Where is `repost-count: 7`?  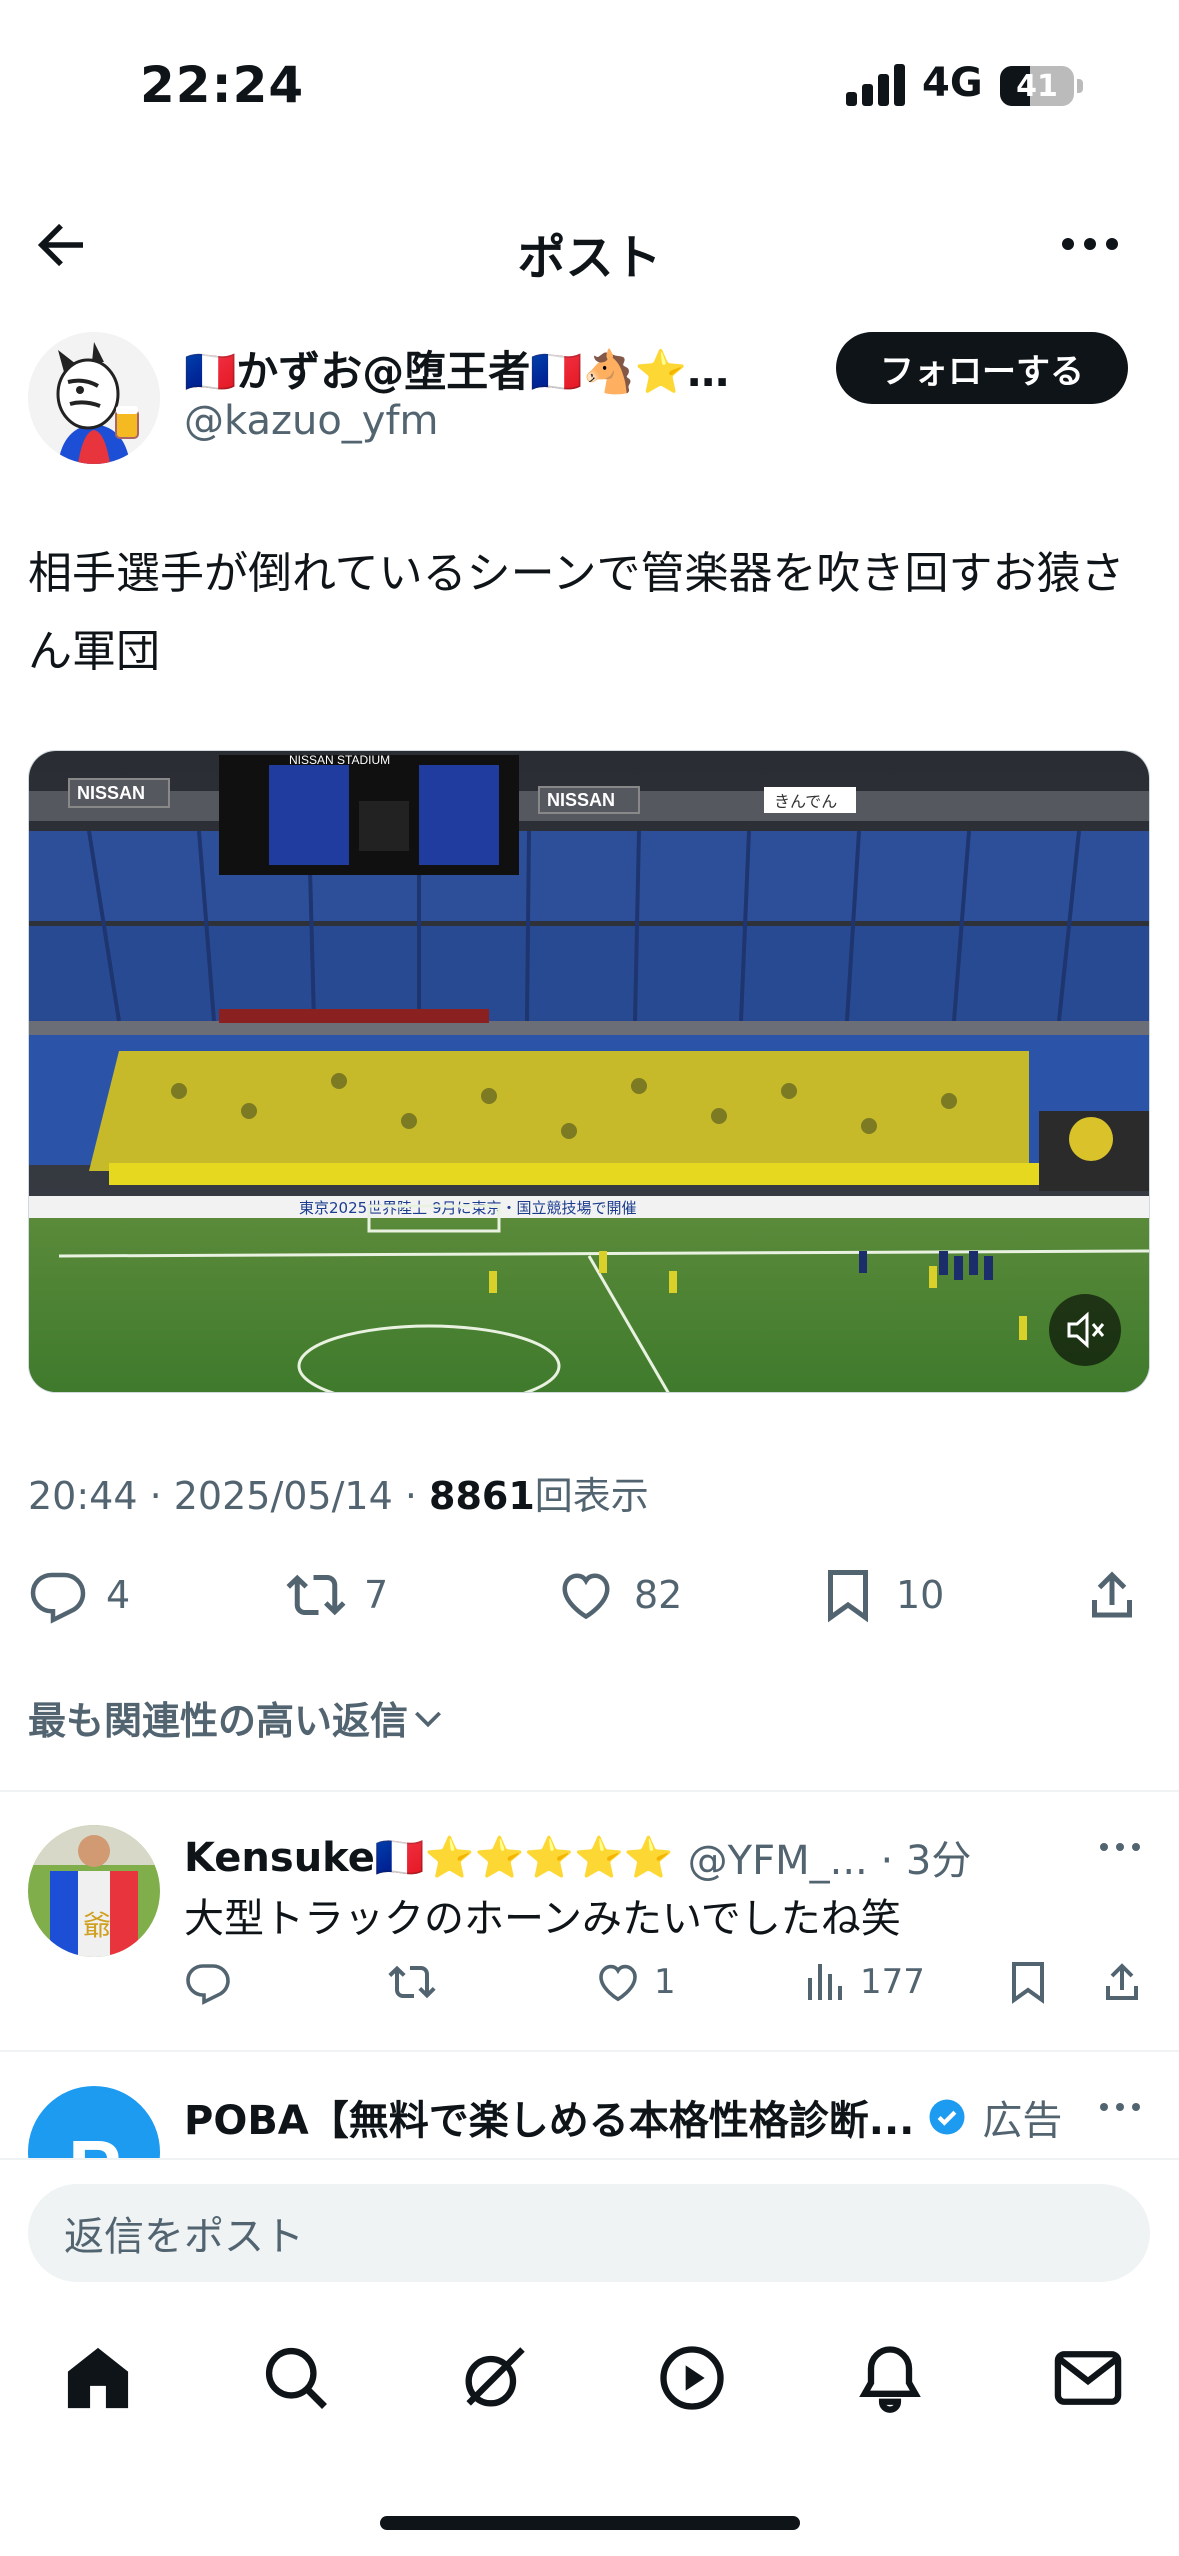 repost-count: 7 is located at coordinates (376, 1595).